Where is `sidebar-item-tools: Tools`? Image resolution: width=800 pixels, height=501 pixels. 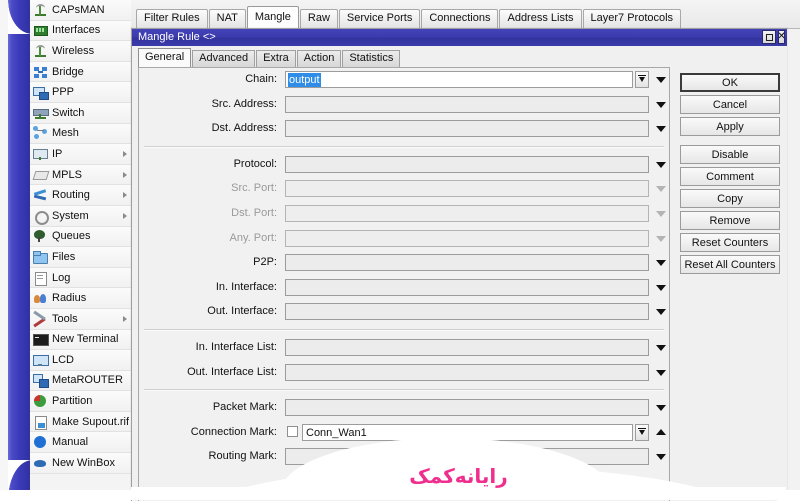 sidebar-item-tools: Tools is located at coordinates (80, 319).